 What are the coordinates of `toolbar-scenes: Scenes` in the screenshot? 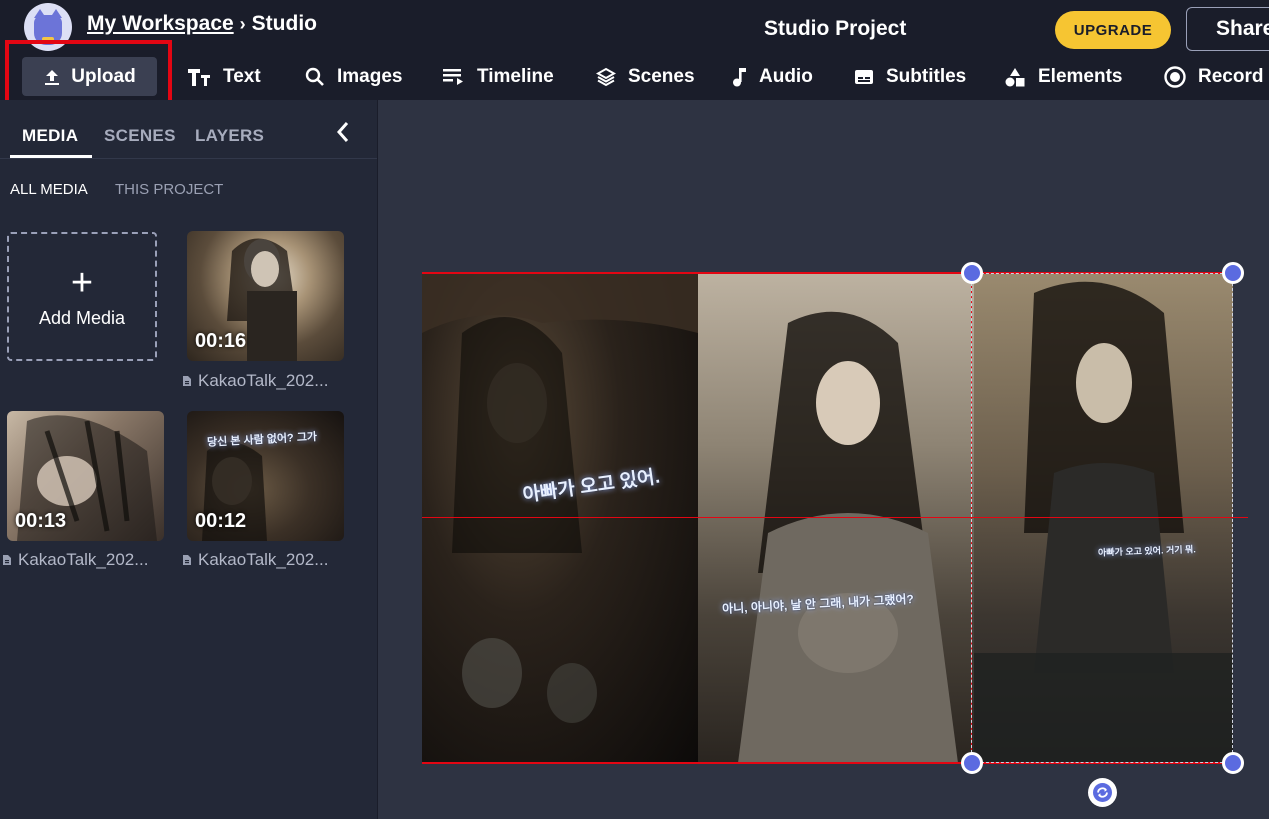 It's located at (645, 77).